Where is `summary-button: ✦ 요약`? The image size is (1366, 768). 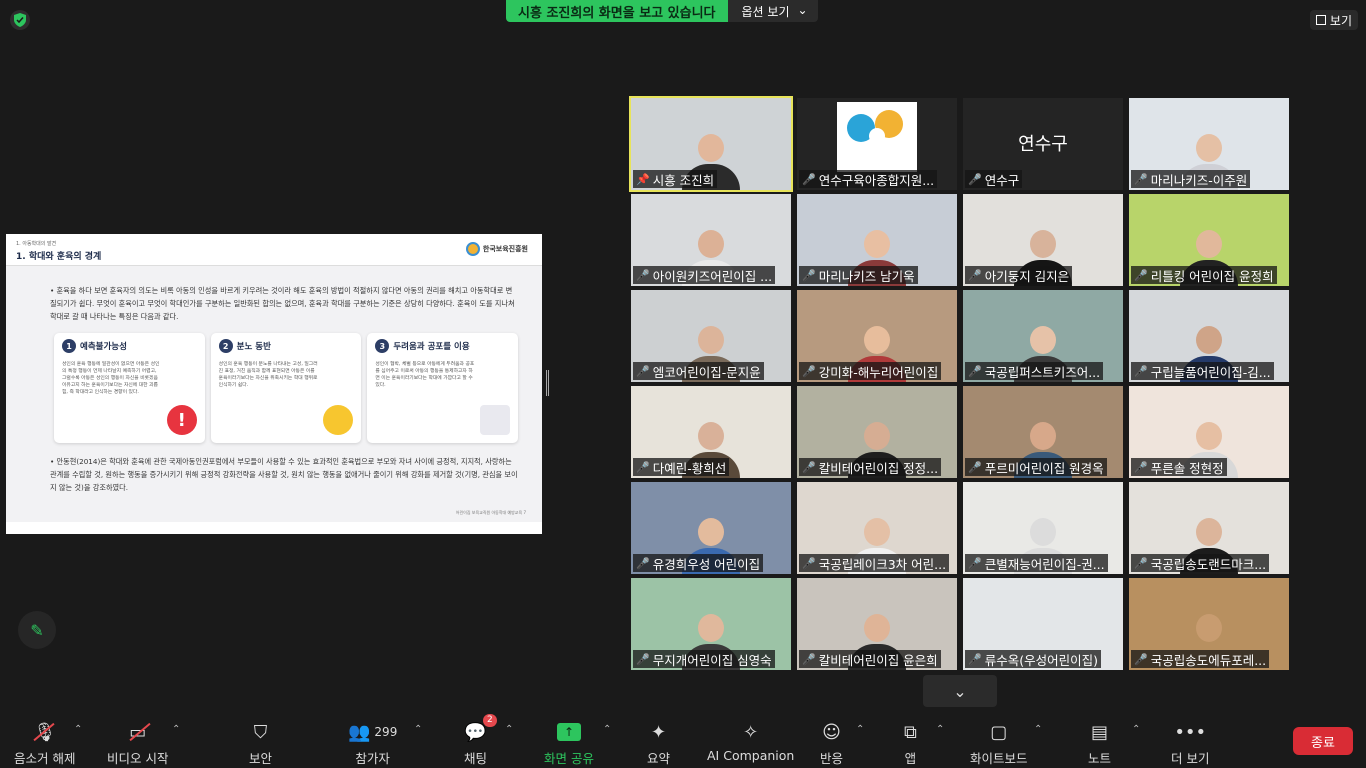 summary-button: ✦ 요약 is located at coordinates (658, 743).